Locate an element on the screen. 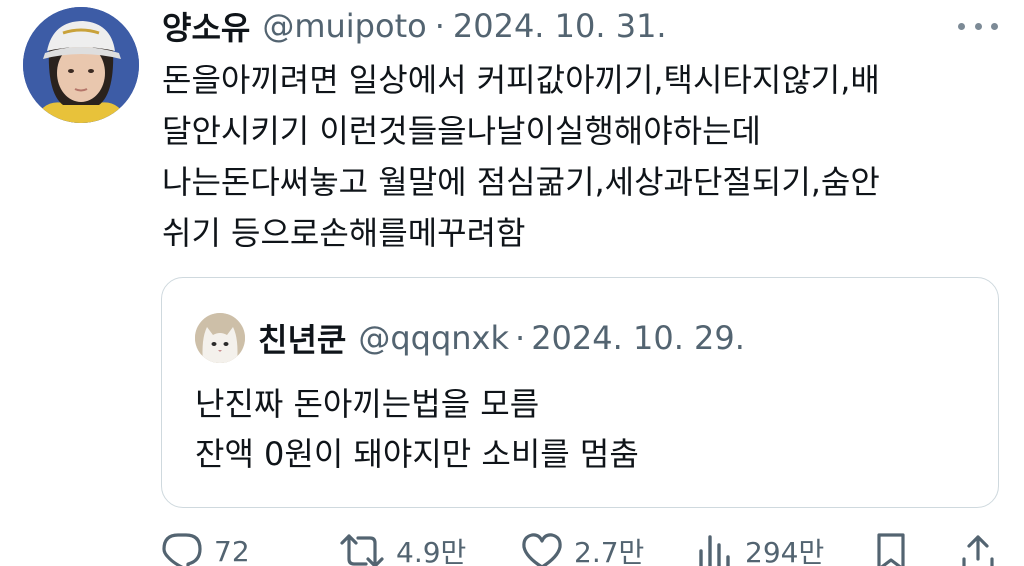  reply-count: 72 is located at coordinates (232, 550).